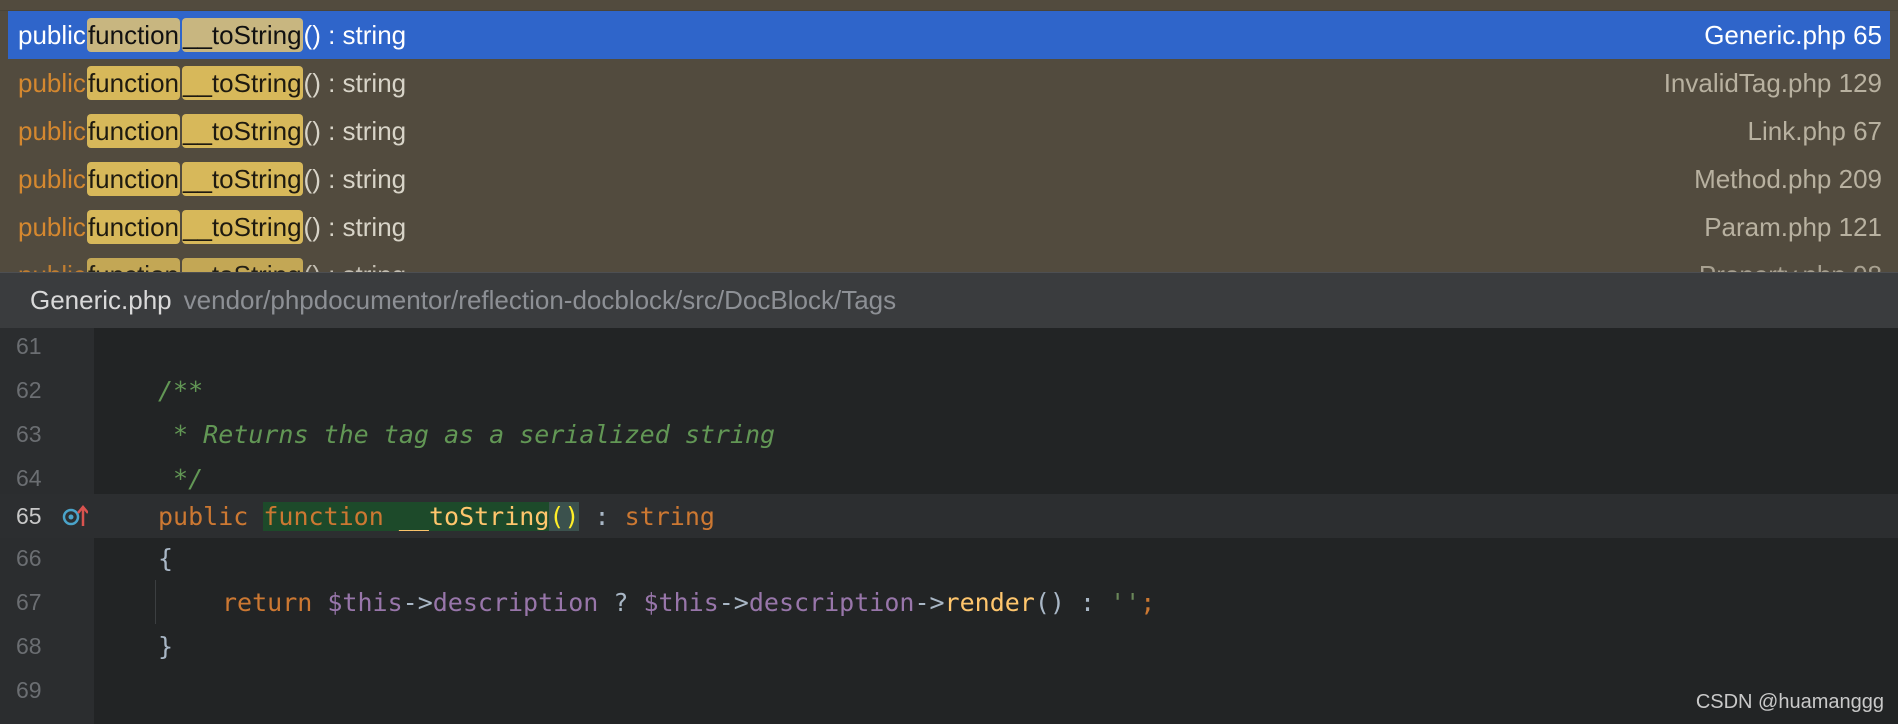  Describe the element at coordinates (1772, 82) in the screenshot. I see `result-location: InvalidTag.php 129` at that location.